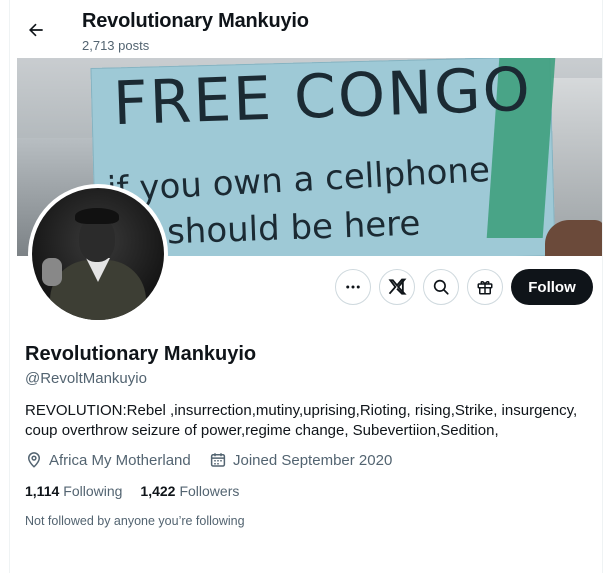  I want to click on not-followed-note: Not followed by anyone you’re following, so click(135, 521).